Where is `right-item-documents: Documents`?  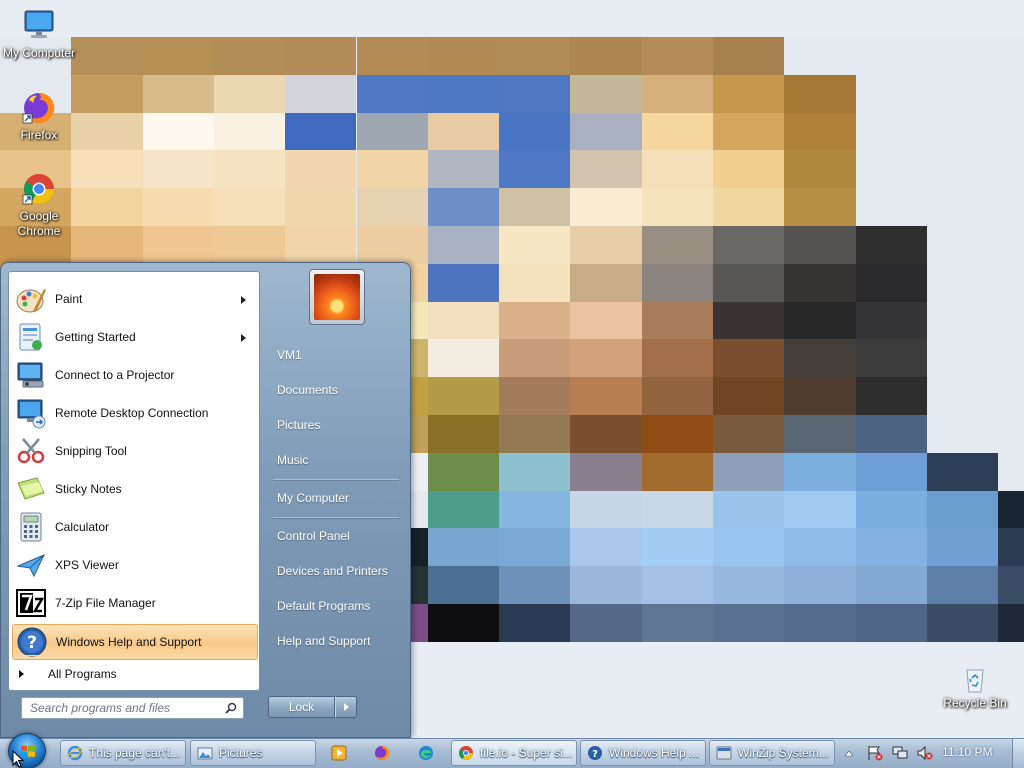 right-item-documents: Documents is located at coordinates (335, 390).